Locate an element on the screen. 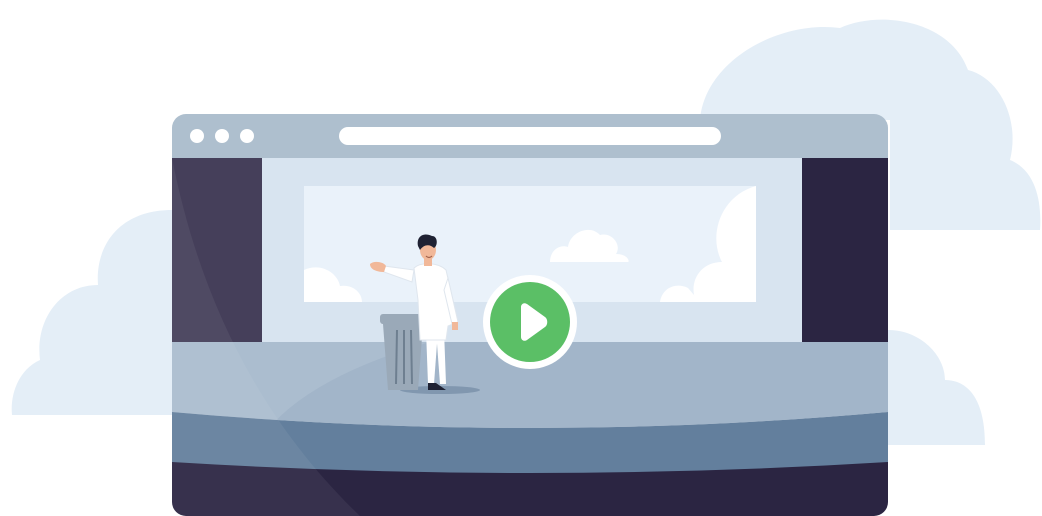 This screenshot has height=516, width=1042. window-controls is located at coordinates (222, 136).